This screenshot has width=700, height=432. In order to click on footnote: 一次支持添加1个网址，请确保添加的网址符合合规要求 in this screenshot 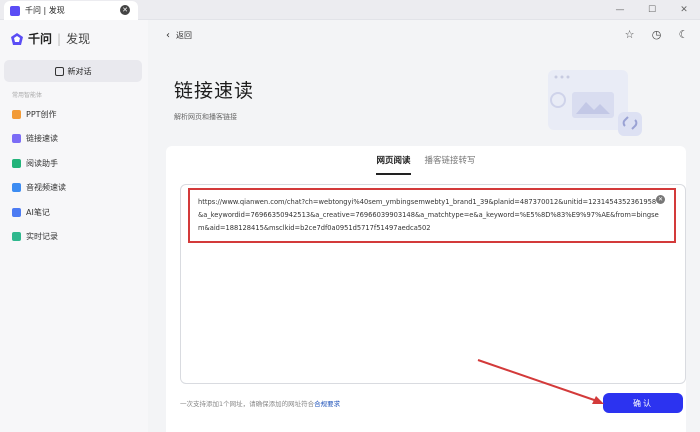, I will do `click(260, 403)`.